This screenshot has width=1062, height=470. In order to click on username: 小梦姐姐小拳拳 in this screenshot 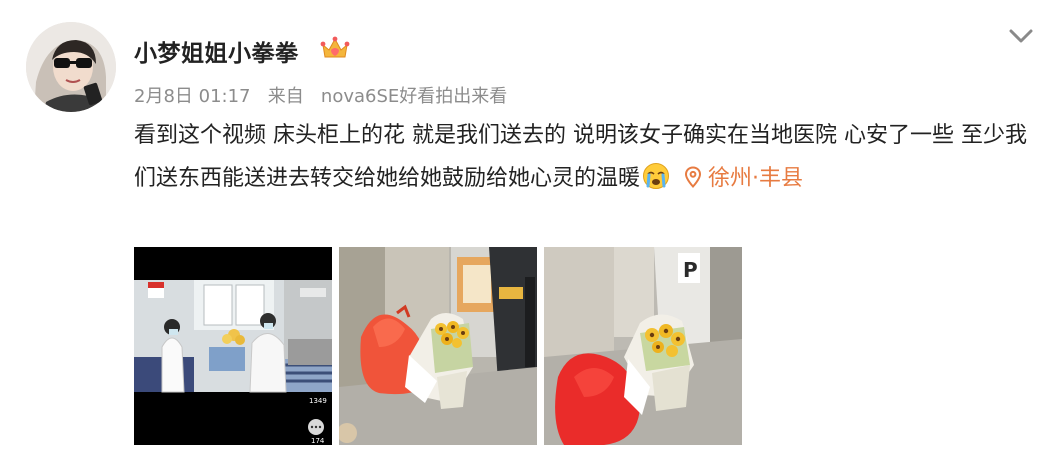, I will do `click(216, 51)`.